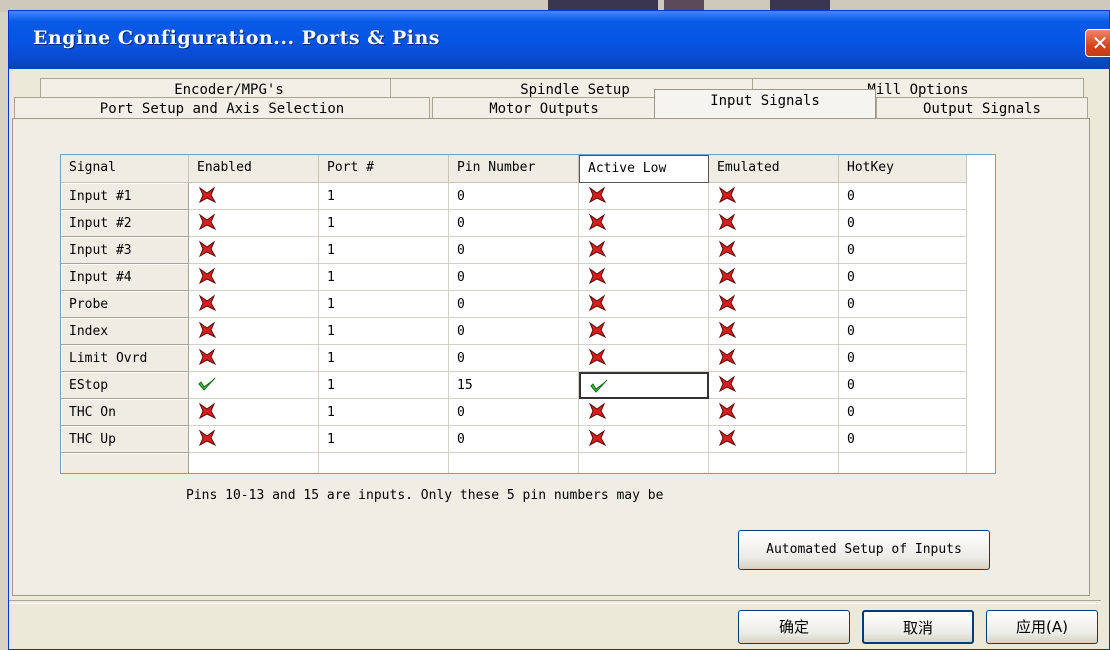 This screenshot has width=1110, height=650. What do you see at coordinates (125, 439) in the screenshot?
I see `signal-cell: THC Up` at bounding box center [125, 439].